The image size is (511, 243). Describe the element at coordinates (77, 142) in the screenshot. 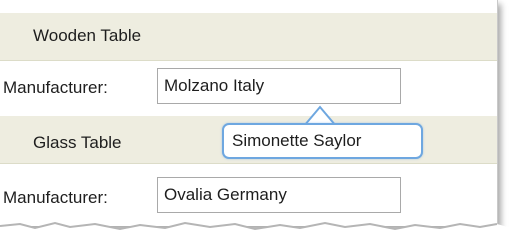

I see `section-title: Glass Table` at that location.